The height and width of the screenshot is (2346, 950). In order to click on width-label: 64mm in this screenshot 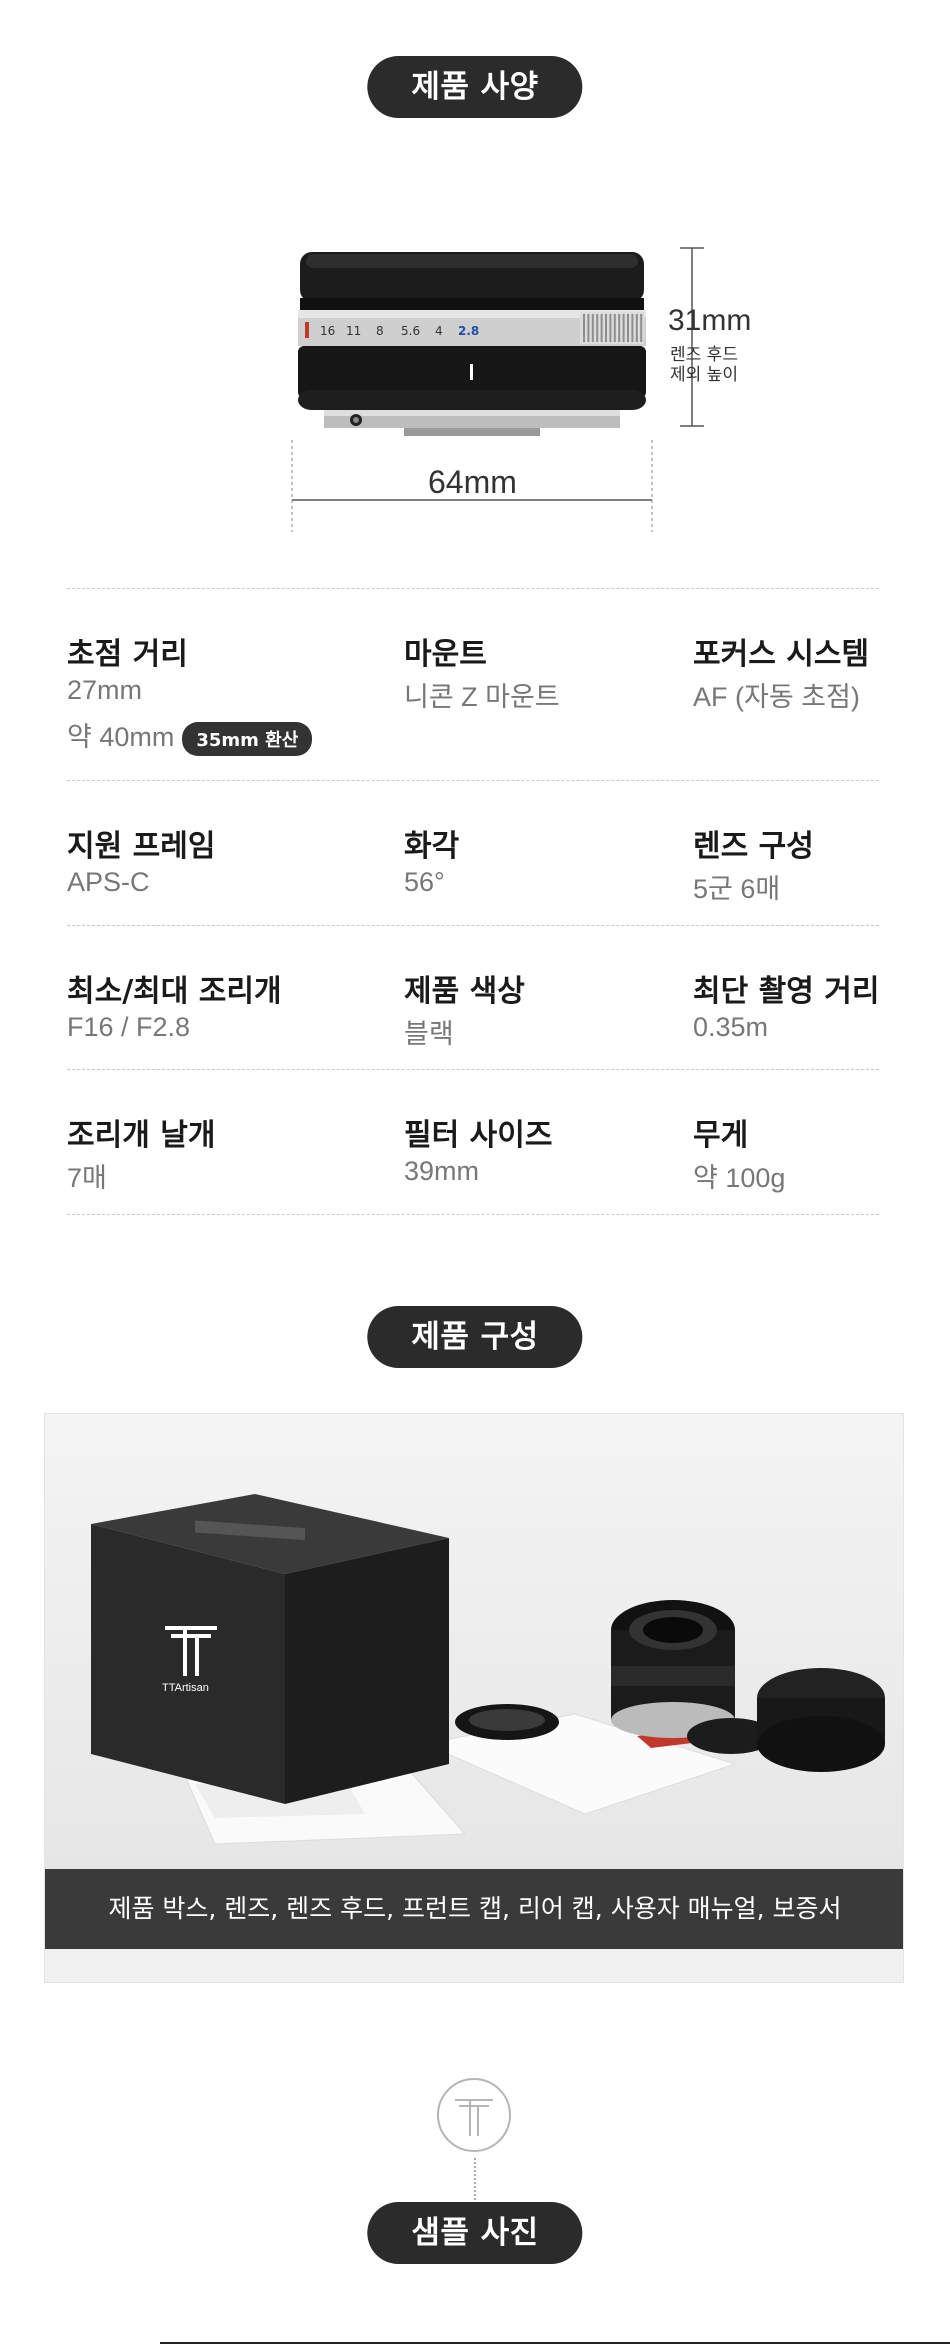, I will do `click(472, 482)`.